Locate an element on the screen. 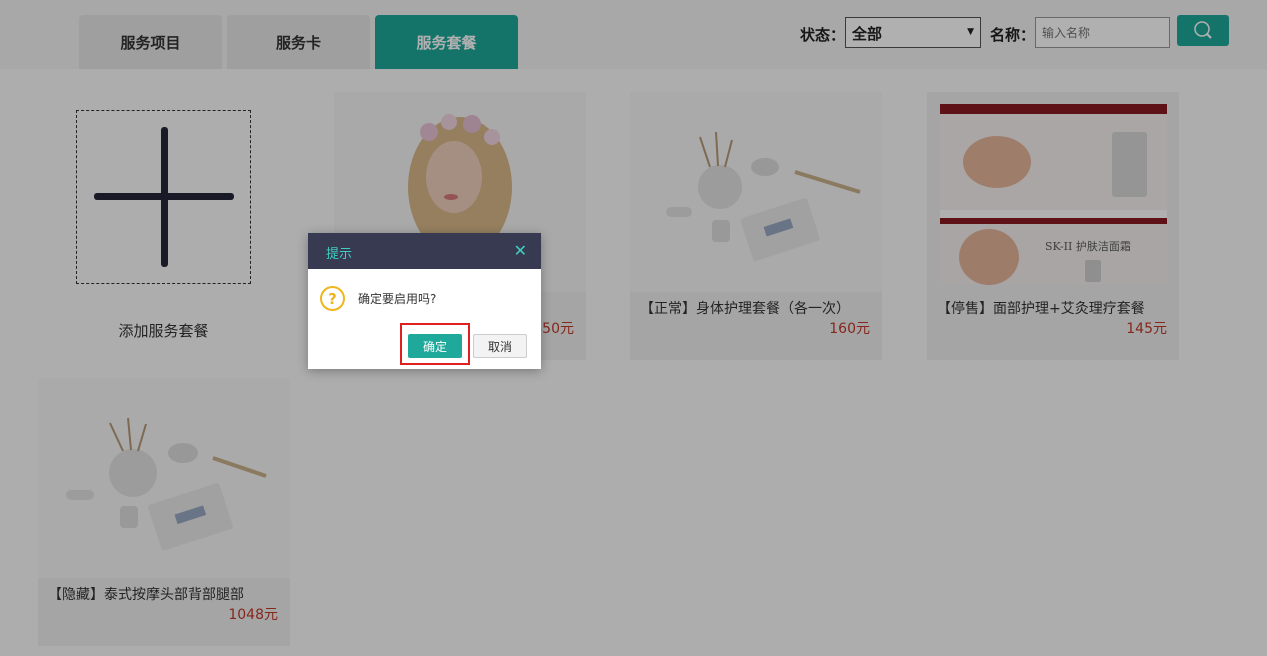 The image size is (1267, 656). cancel-button: 取消 is located at coordinates (500, 346).